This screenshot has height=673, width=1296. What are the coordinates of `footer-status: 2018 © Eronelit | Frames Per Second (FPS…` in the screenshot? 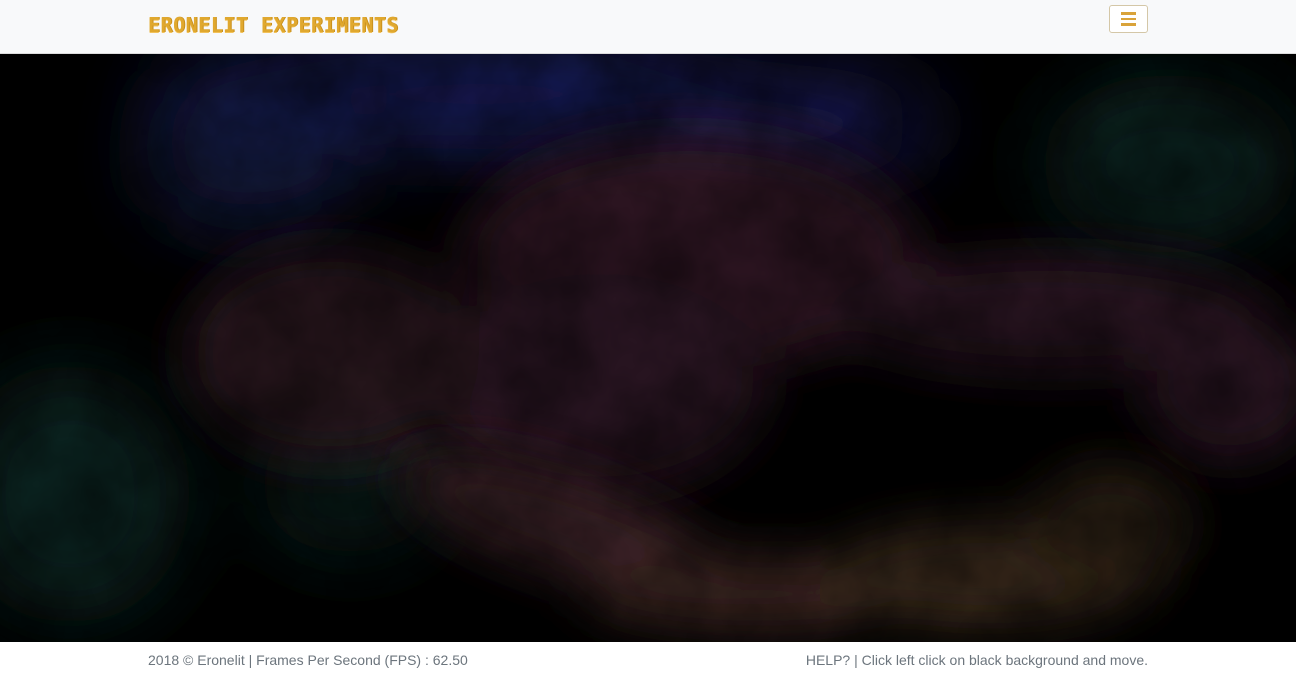 It's located at (308, 660).